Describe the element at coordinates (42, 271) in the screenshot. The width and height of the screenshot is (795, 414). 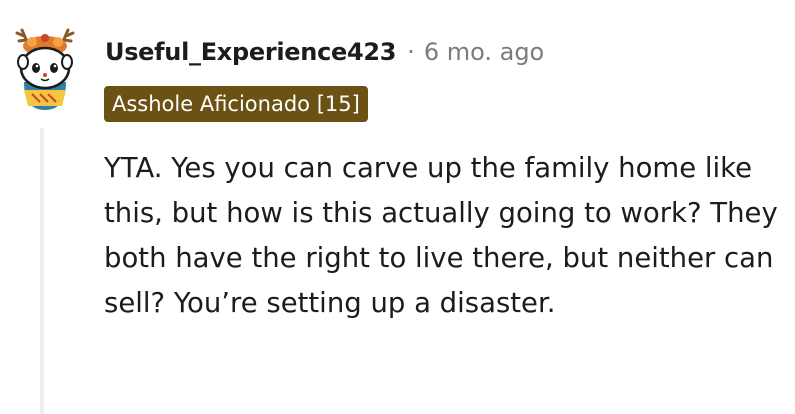
I see `thread-line` at that location.